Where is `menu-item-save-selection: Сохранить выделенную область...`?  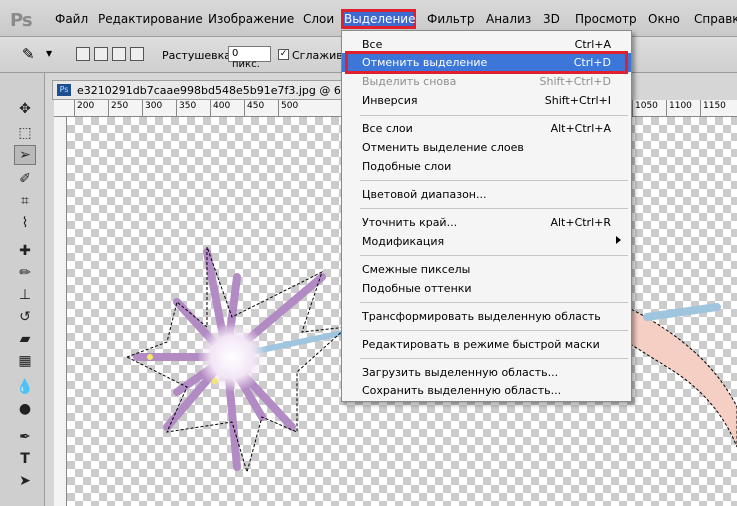
menu-item-save-selection: Сохранить выделенную область... is located at coordinates (486, 390).